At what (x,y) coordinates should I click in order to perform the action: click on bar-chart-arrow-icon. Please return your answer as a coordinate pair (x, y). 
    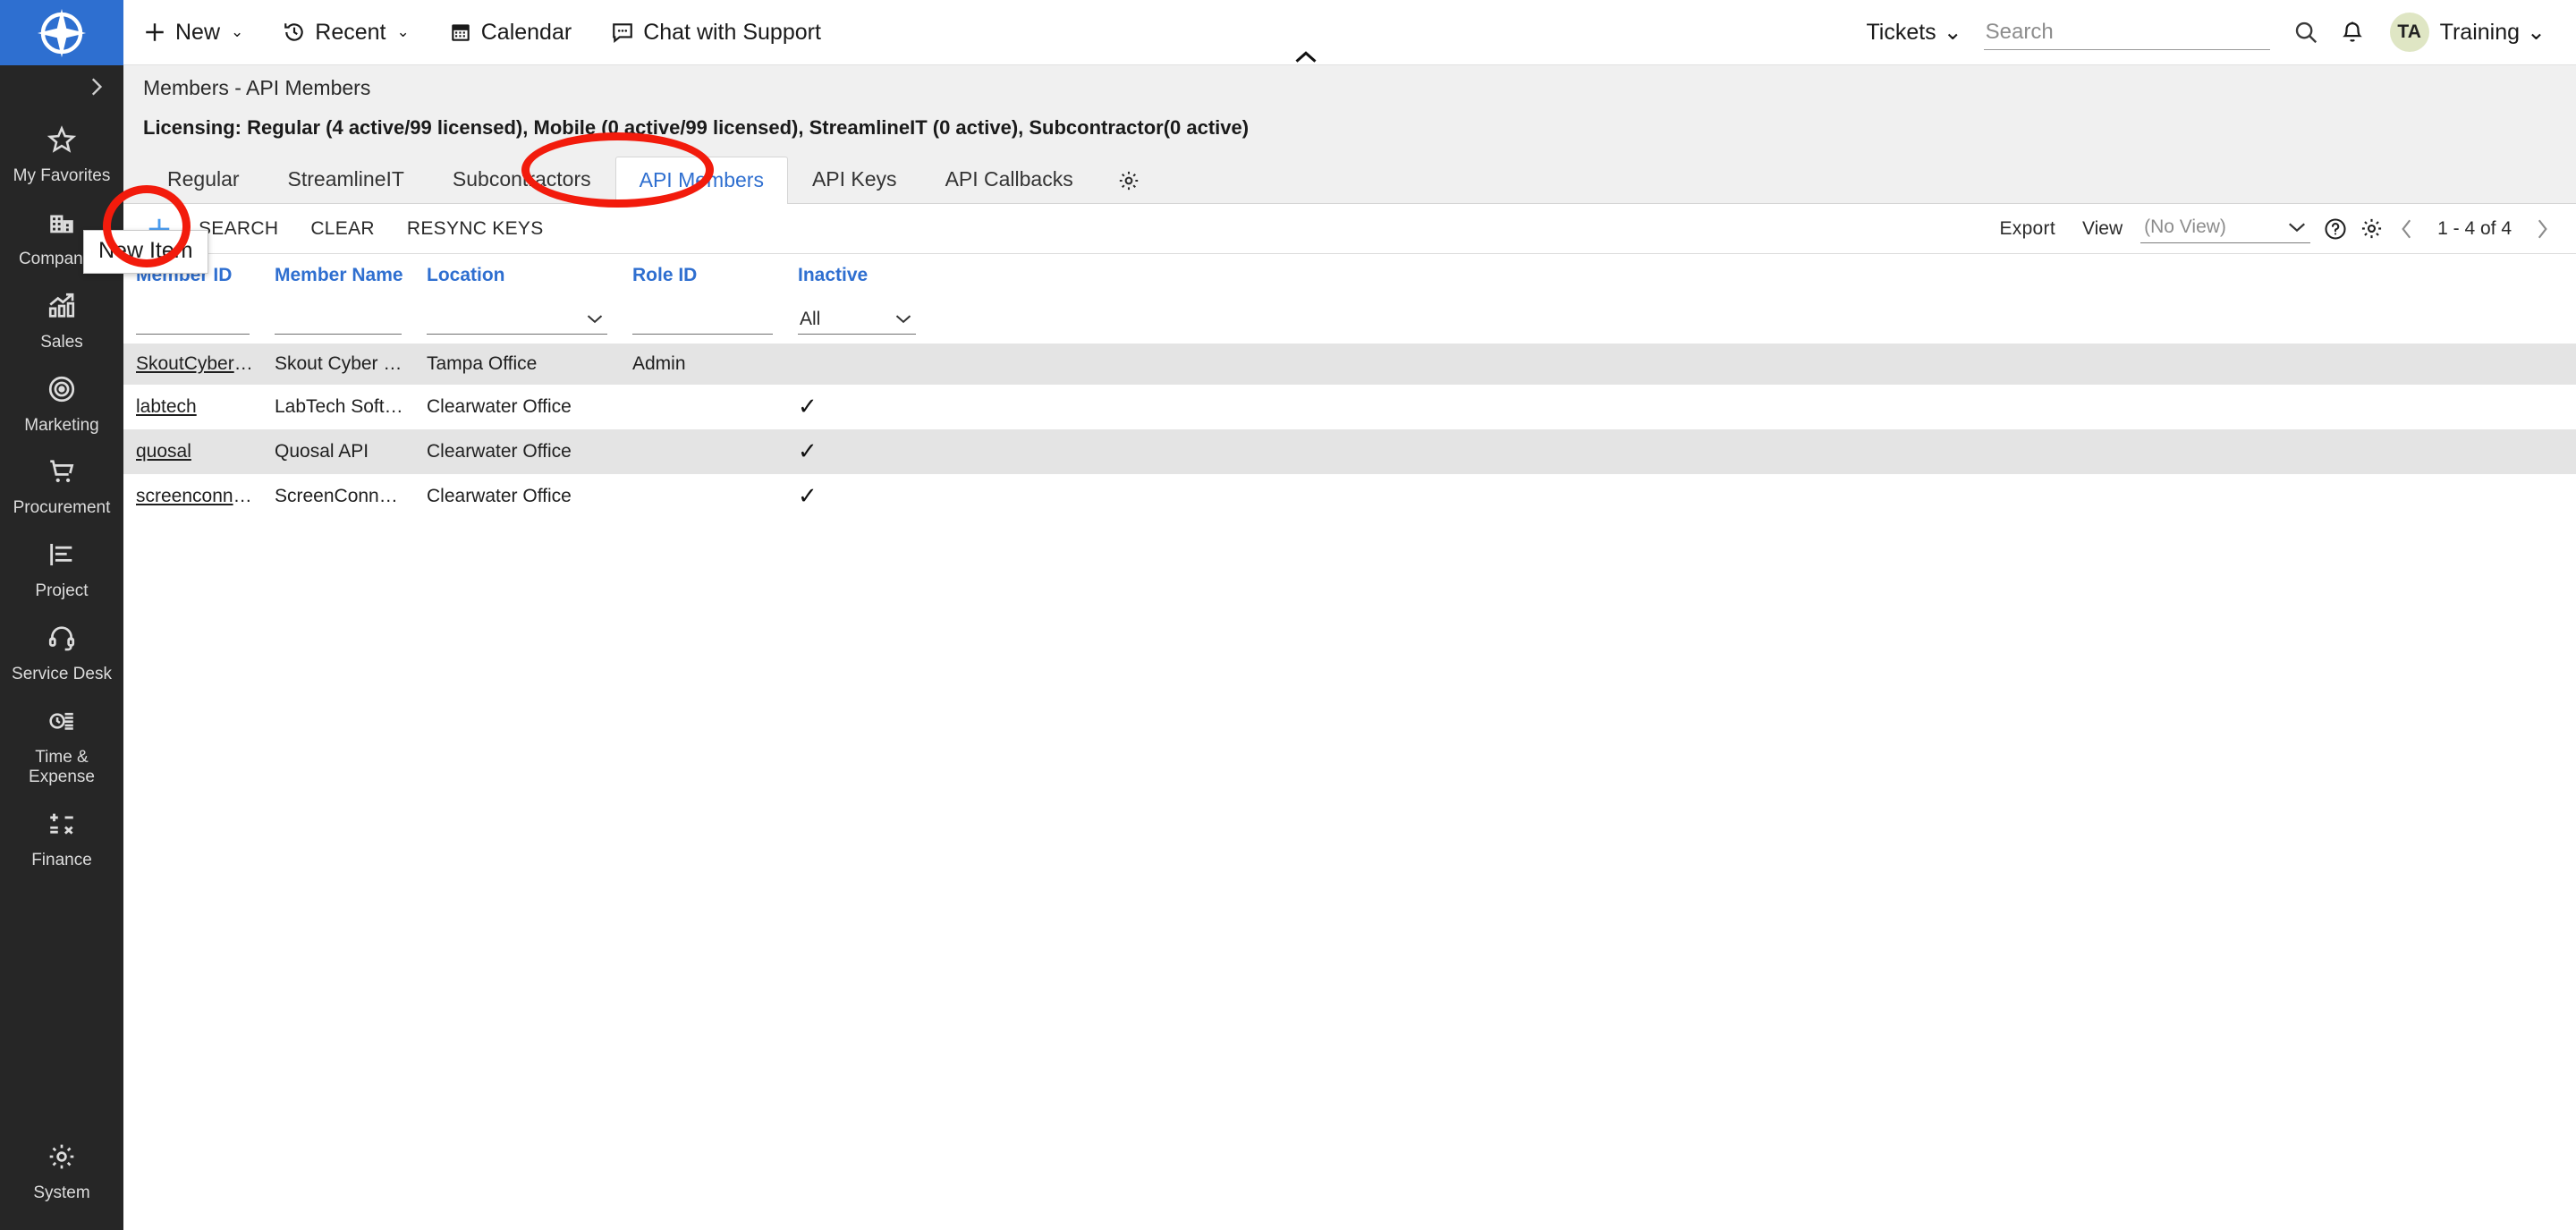
    Looking at the image, I should click on (62, 308).